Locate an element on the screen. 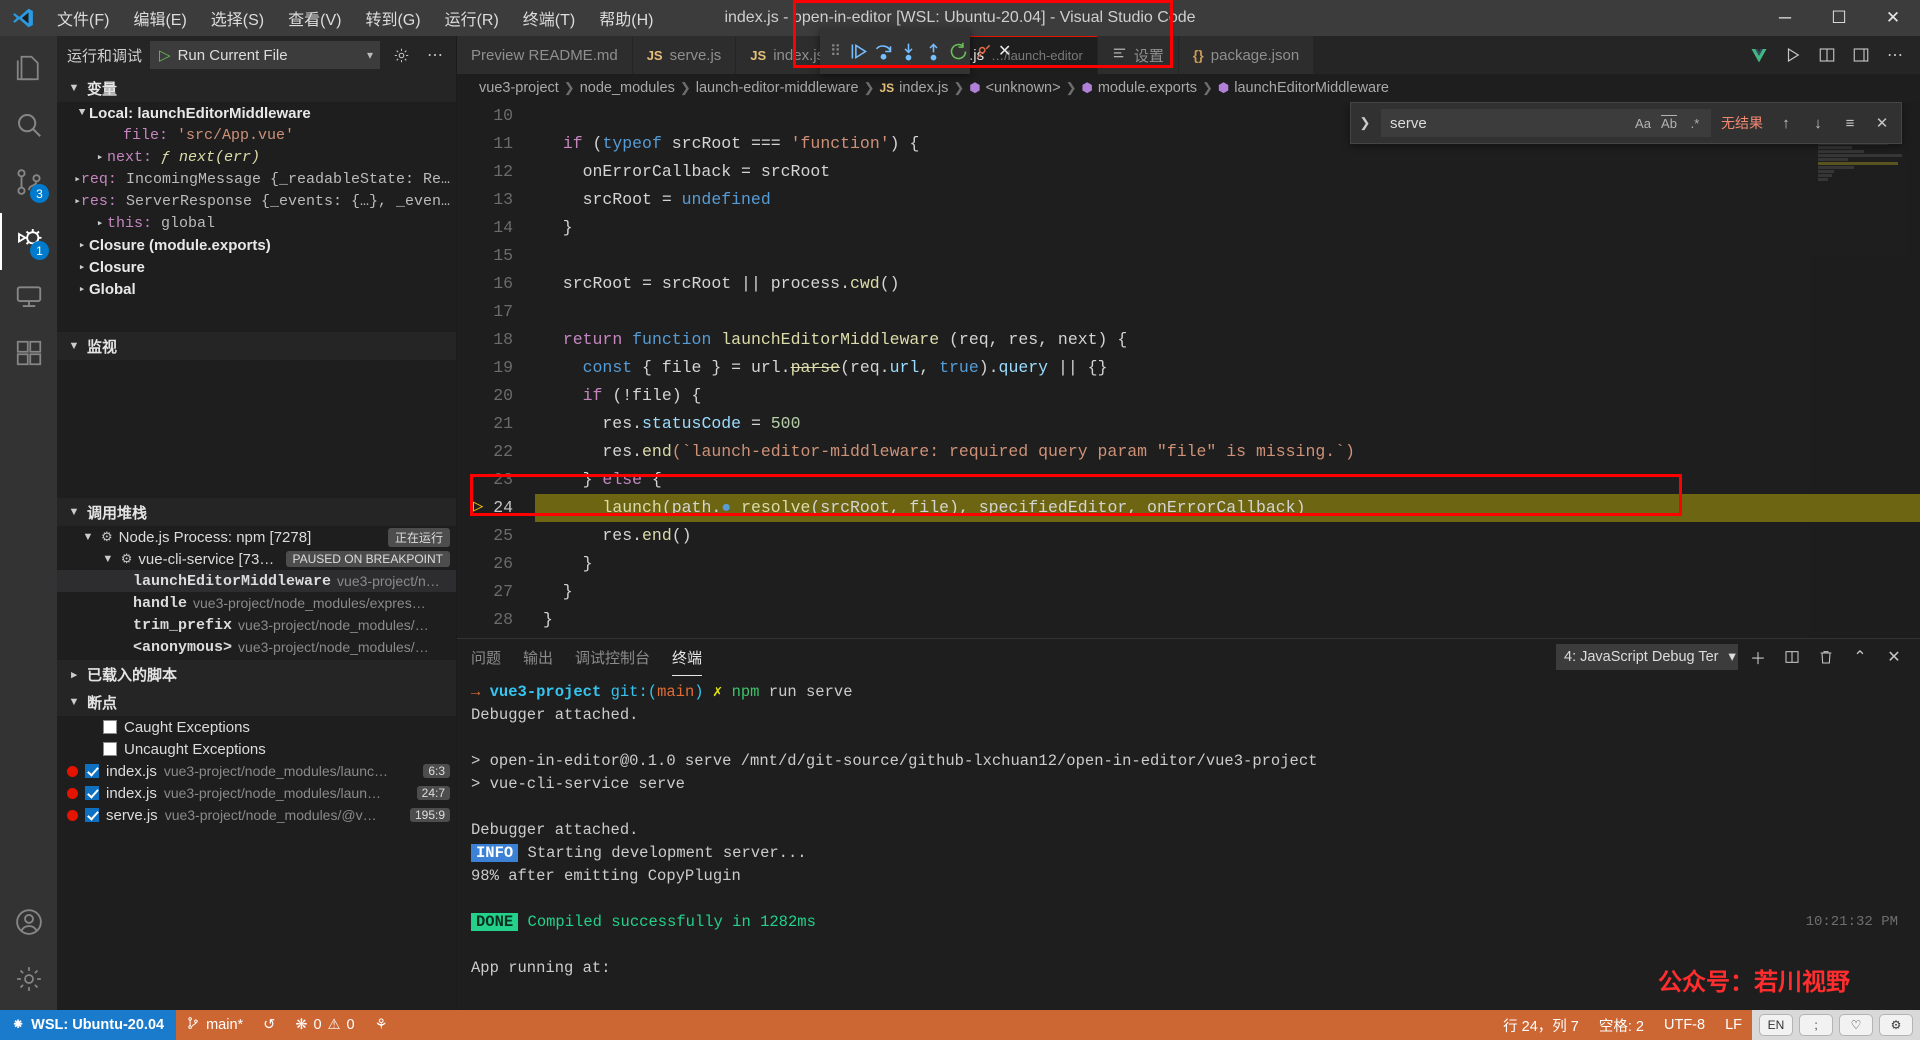 The image size is (1920, 1040). status-eol: LF is located at coordinates (1733, 1025).